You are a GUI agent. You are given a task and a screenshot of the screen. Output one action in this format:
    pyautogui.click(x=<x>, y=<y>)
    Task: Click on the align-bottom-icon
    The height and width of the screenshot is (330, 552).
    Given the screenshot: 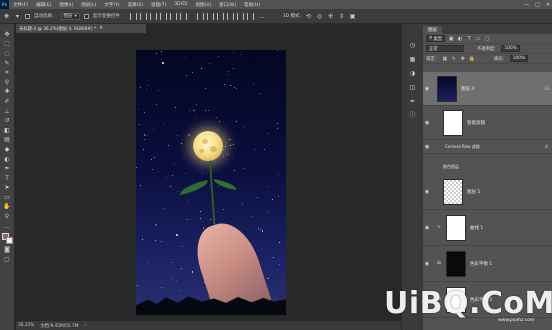 What is the action you would take?
    pyautogui.click(x=153, y=16)
    